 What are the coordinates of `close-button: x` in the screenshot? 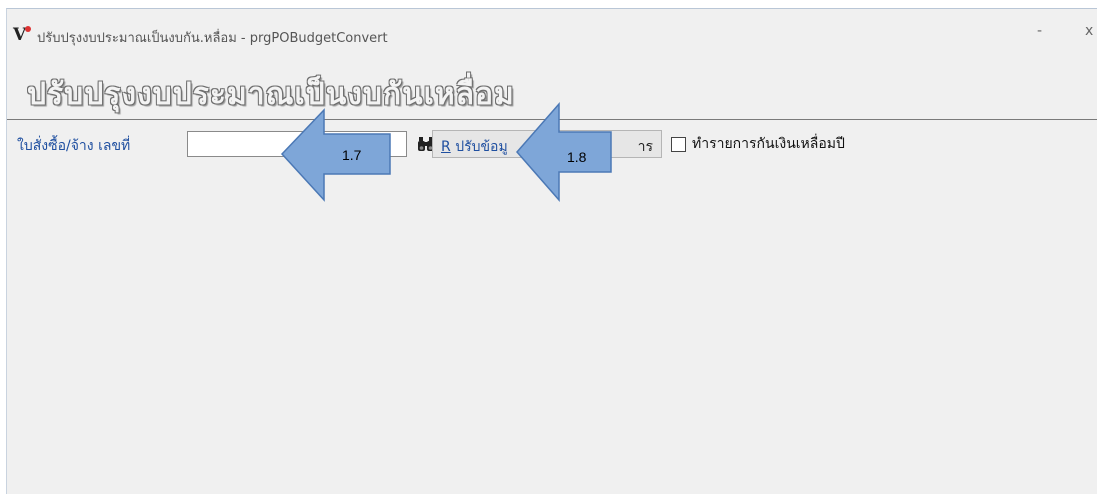 It's located at (1089, 31).